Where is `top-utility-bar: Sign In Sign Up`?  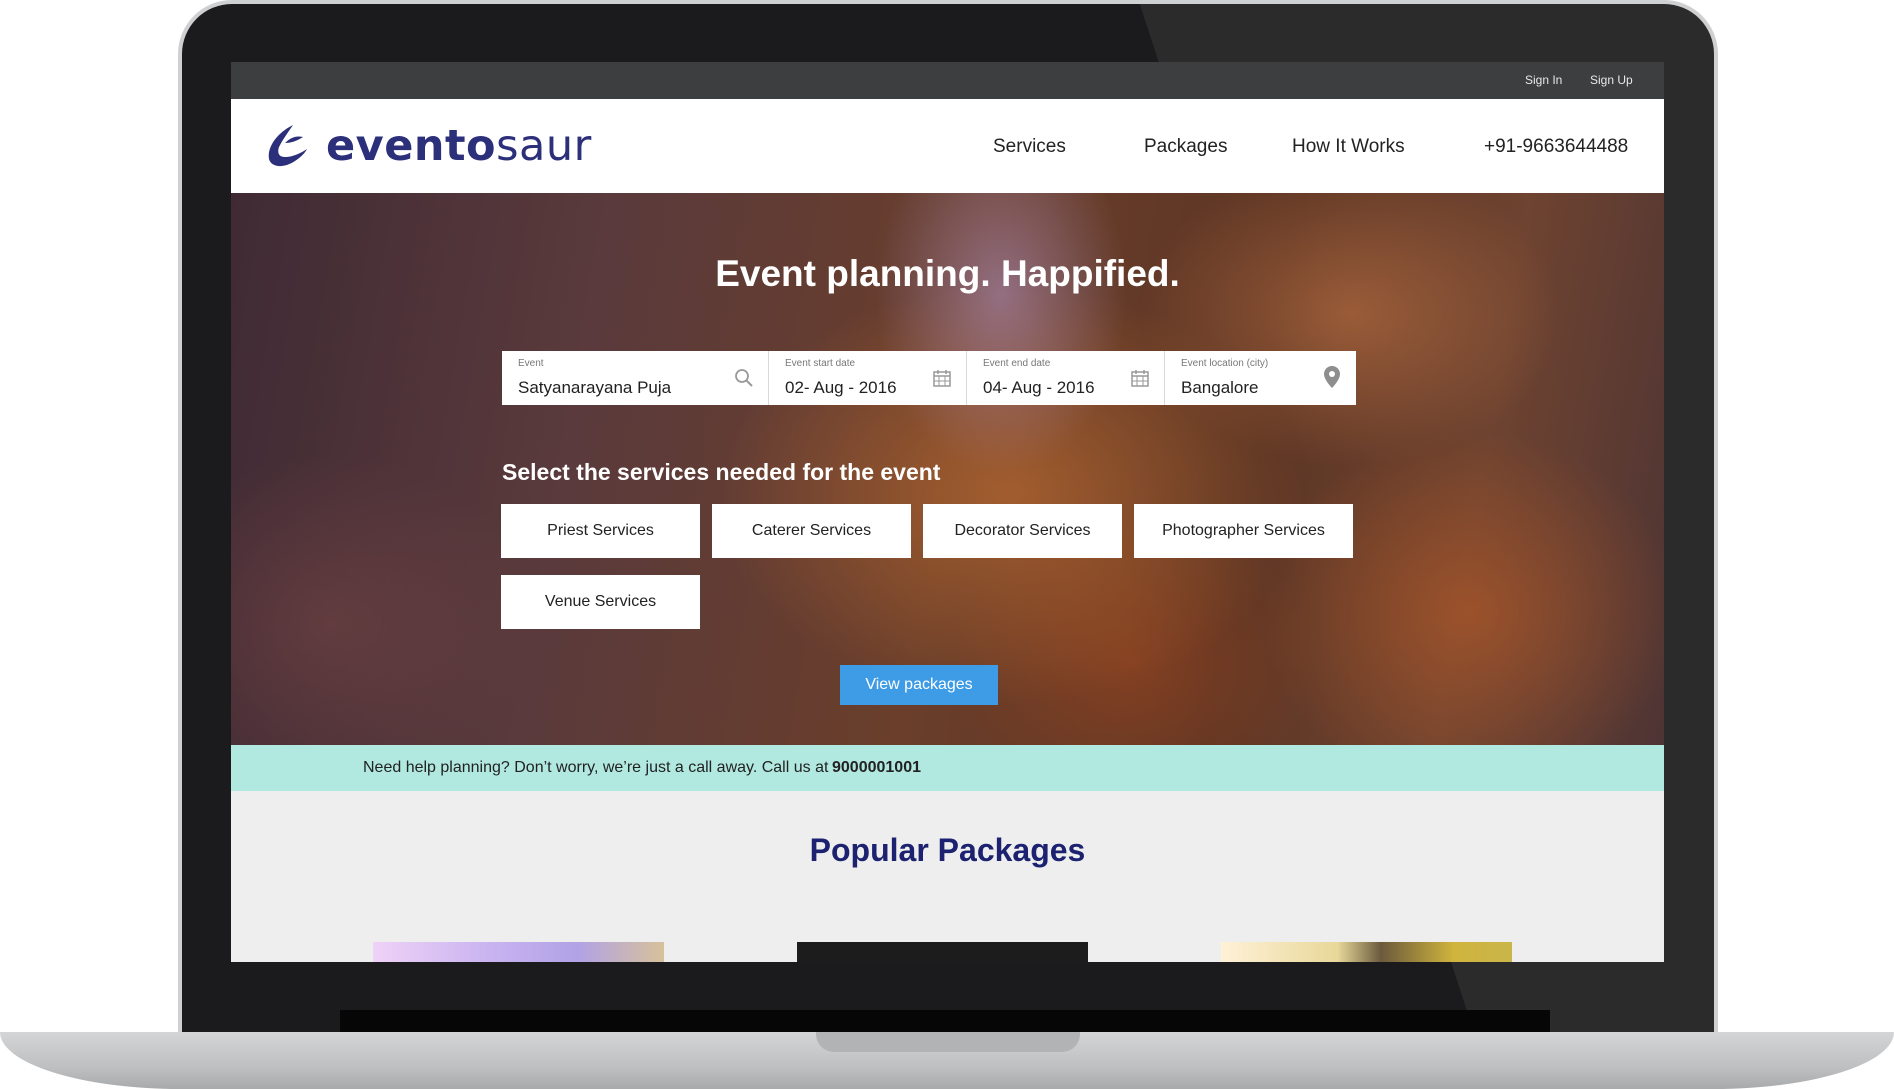
top-utility-bar: Sign In Sign Up is located at coordinates (947, 80).